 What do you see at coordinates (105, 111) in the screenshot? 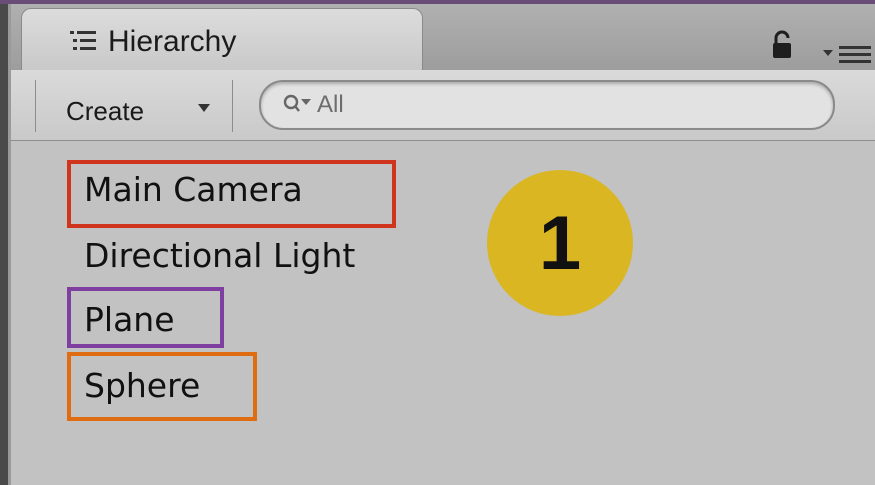
I see `create-label: Create` at bounding box center [105, 111].